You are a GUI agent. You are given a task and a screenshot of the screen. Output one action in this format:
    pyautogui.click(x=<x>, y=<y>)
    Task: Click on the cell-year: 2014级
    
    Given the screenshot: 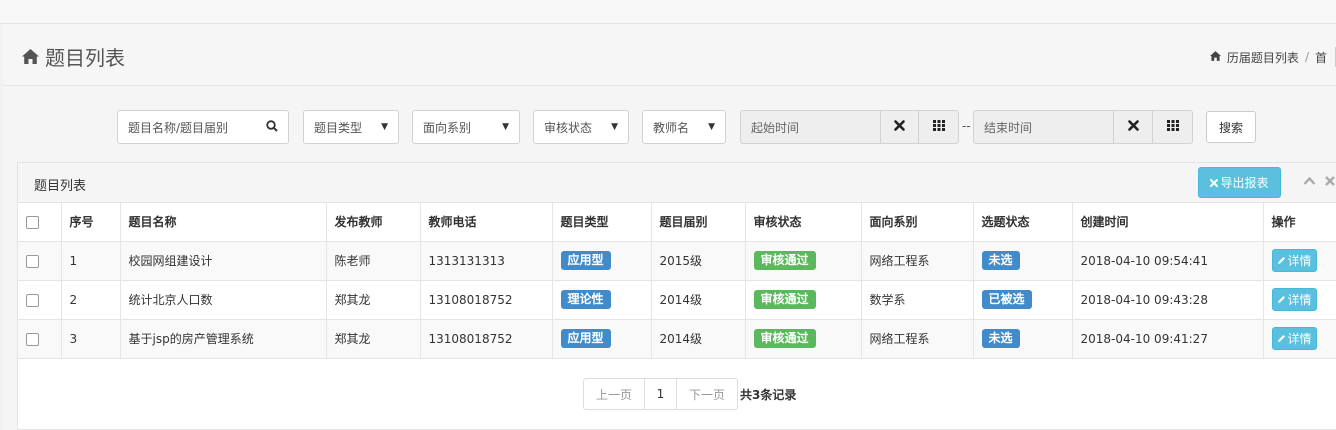 What is the action you would take?
    pyautogui.click(x=698, y=339)
    